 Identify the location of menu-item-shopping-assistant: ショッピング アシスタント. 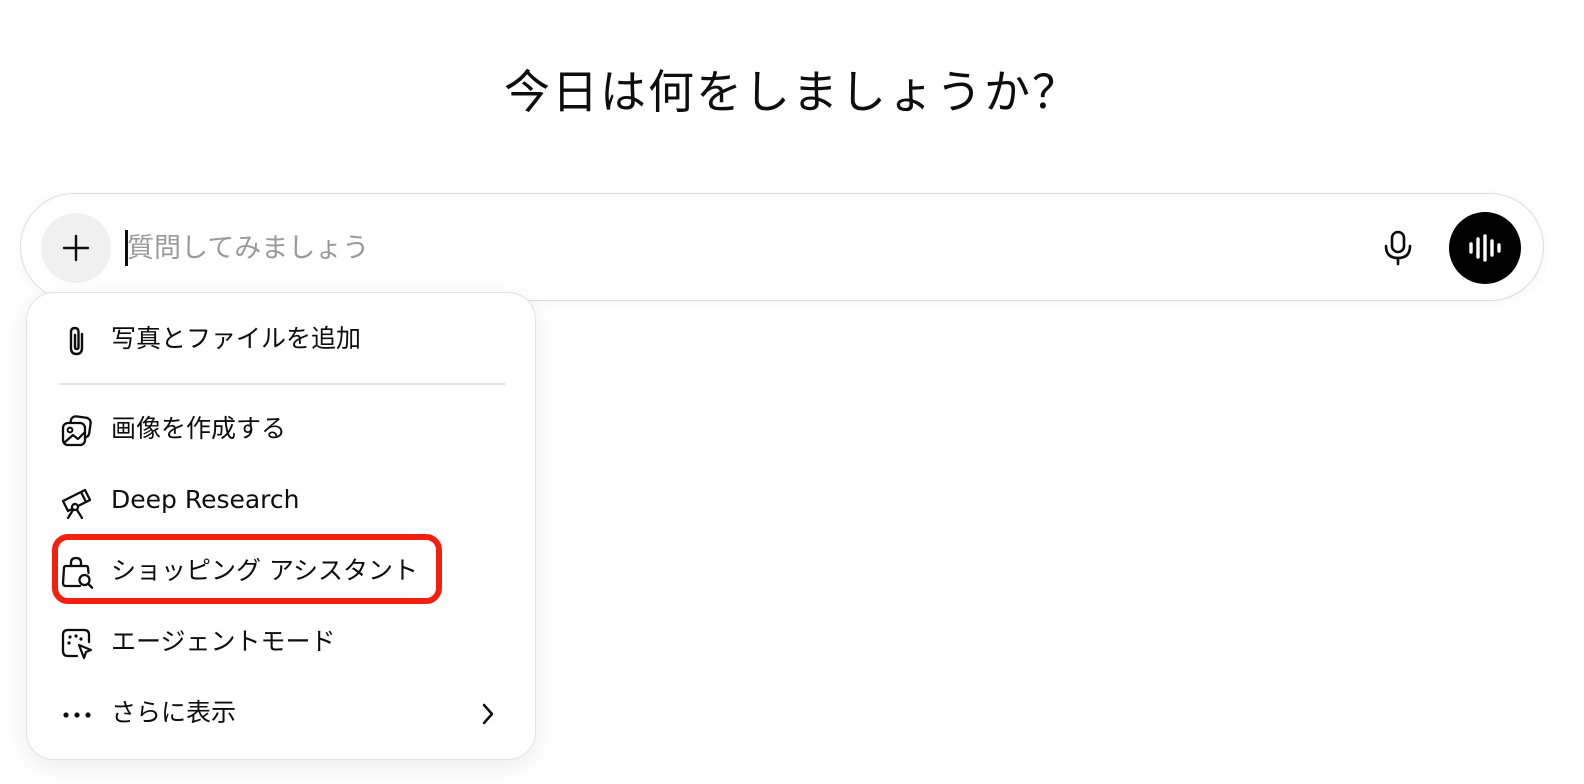
(281, 571).